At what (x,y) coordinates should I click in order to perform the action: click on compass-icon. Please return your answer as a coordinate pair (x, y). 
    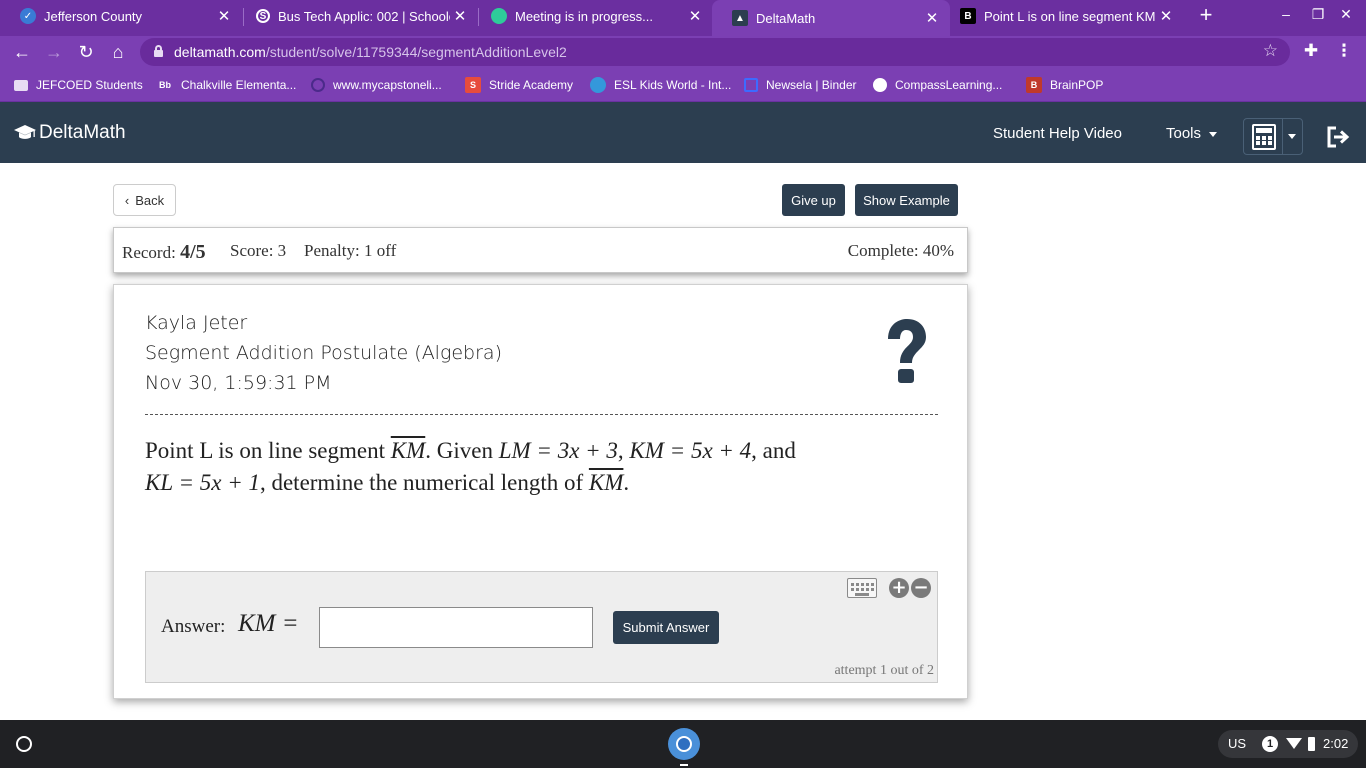
    Looking at the image, I should click on (880, 85).